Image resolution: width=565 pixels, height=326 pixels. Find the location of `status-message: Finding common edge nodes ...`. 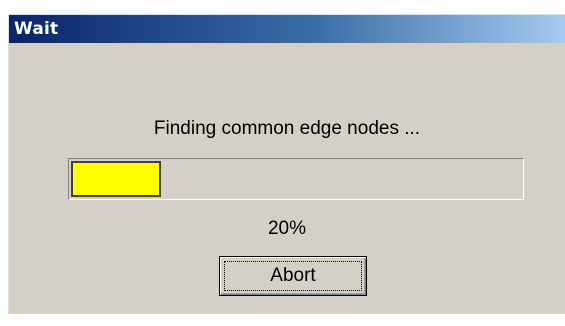

status-message: Finding common edge nodes ... is located at coordinates (287, 128).